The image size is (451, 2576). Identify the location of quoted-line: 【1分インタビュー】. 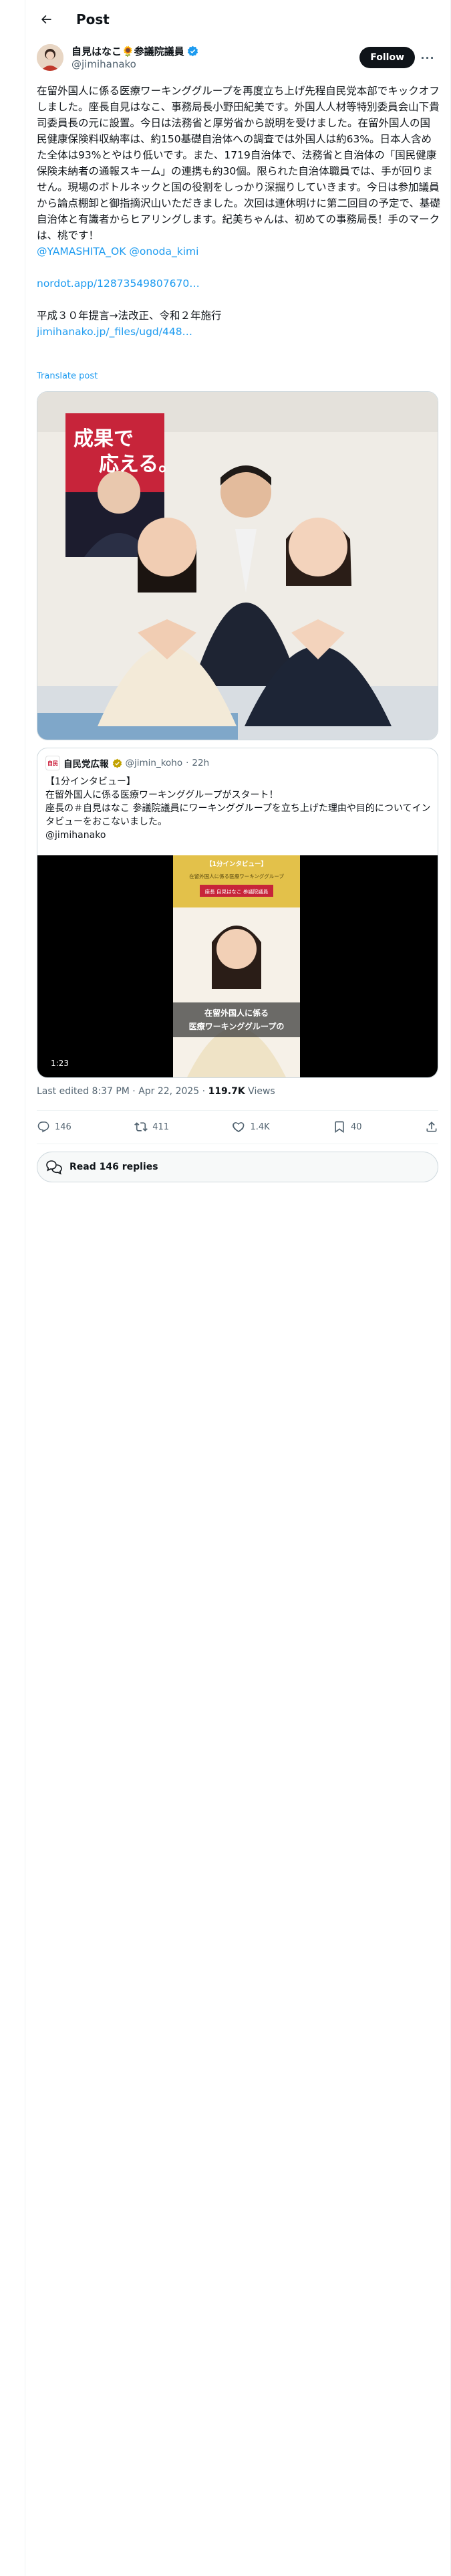
(90, 781).